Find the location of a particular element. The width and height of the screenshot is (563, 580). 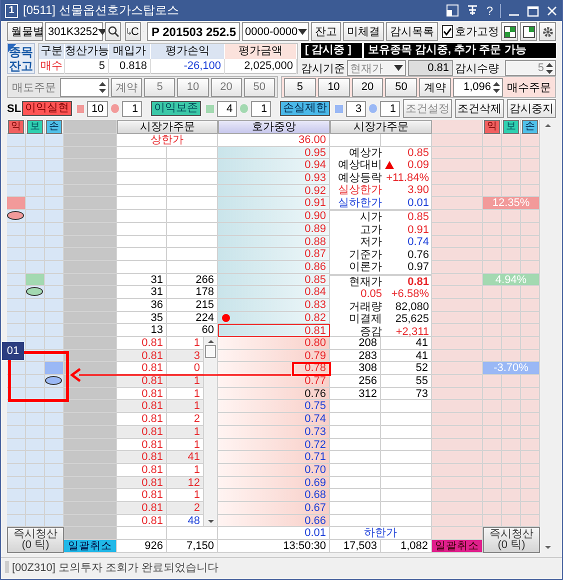

quantity-button: 10 is located at coordinates (334, 87).